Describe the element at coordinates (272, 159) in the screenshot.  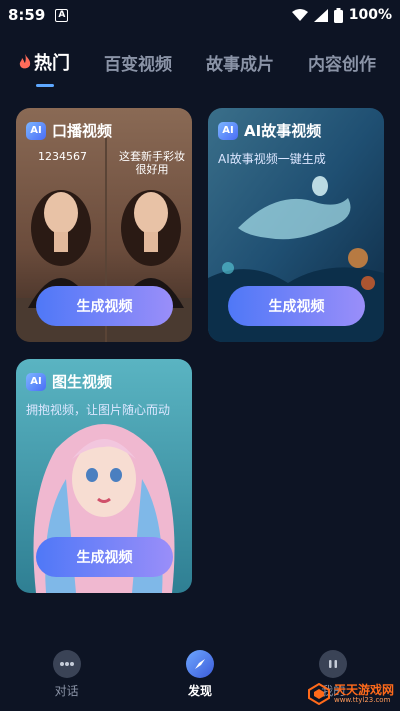
I see `card-ai-story-subtitle: AI故事视频一键生成` at that location.